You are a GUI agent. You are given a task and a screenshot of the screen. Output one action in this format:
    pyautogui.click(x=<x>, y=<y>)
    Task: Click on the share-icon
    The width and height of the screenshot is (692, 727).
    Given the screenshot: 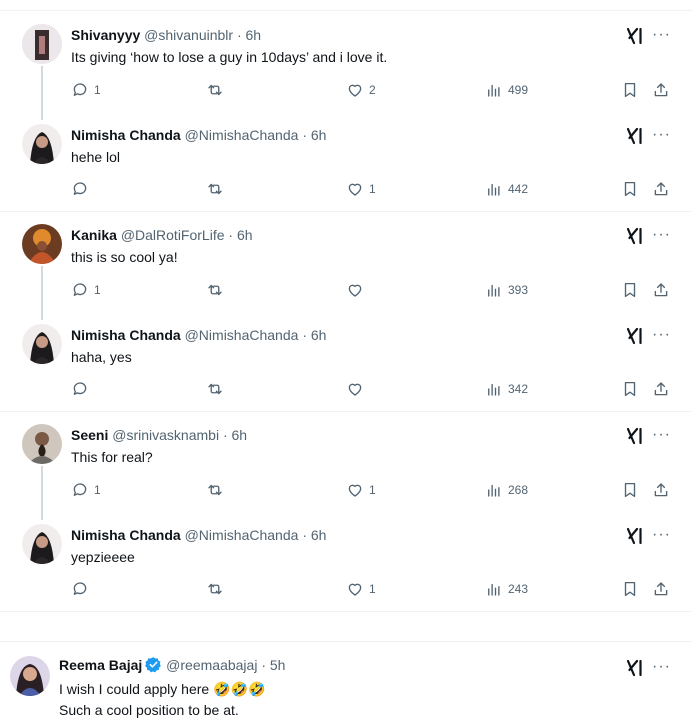 What is the action you would take?
    pyautogui.click(x=661, y=490)
    